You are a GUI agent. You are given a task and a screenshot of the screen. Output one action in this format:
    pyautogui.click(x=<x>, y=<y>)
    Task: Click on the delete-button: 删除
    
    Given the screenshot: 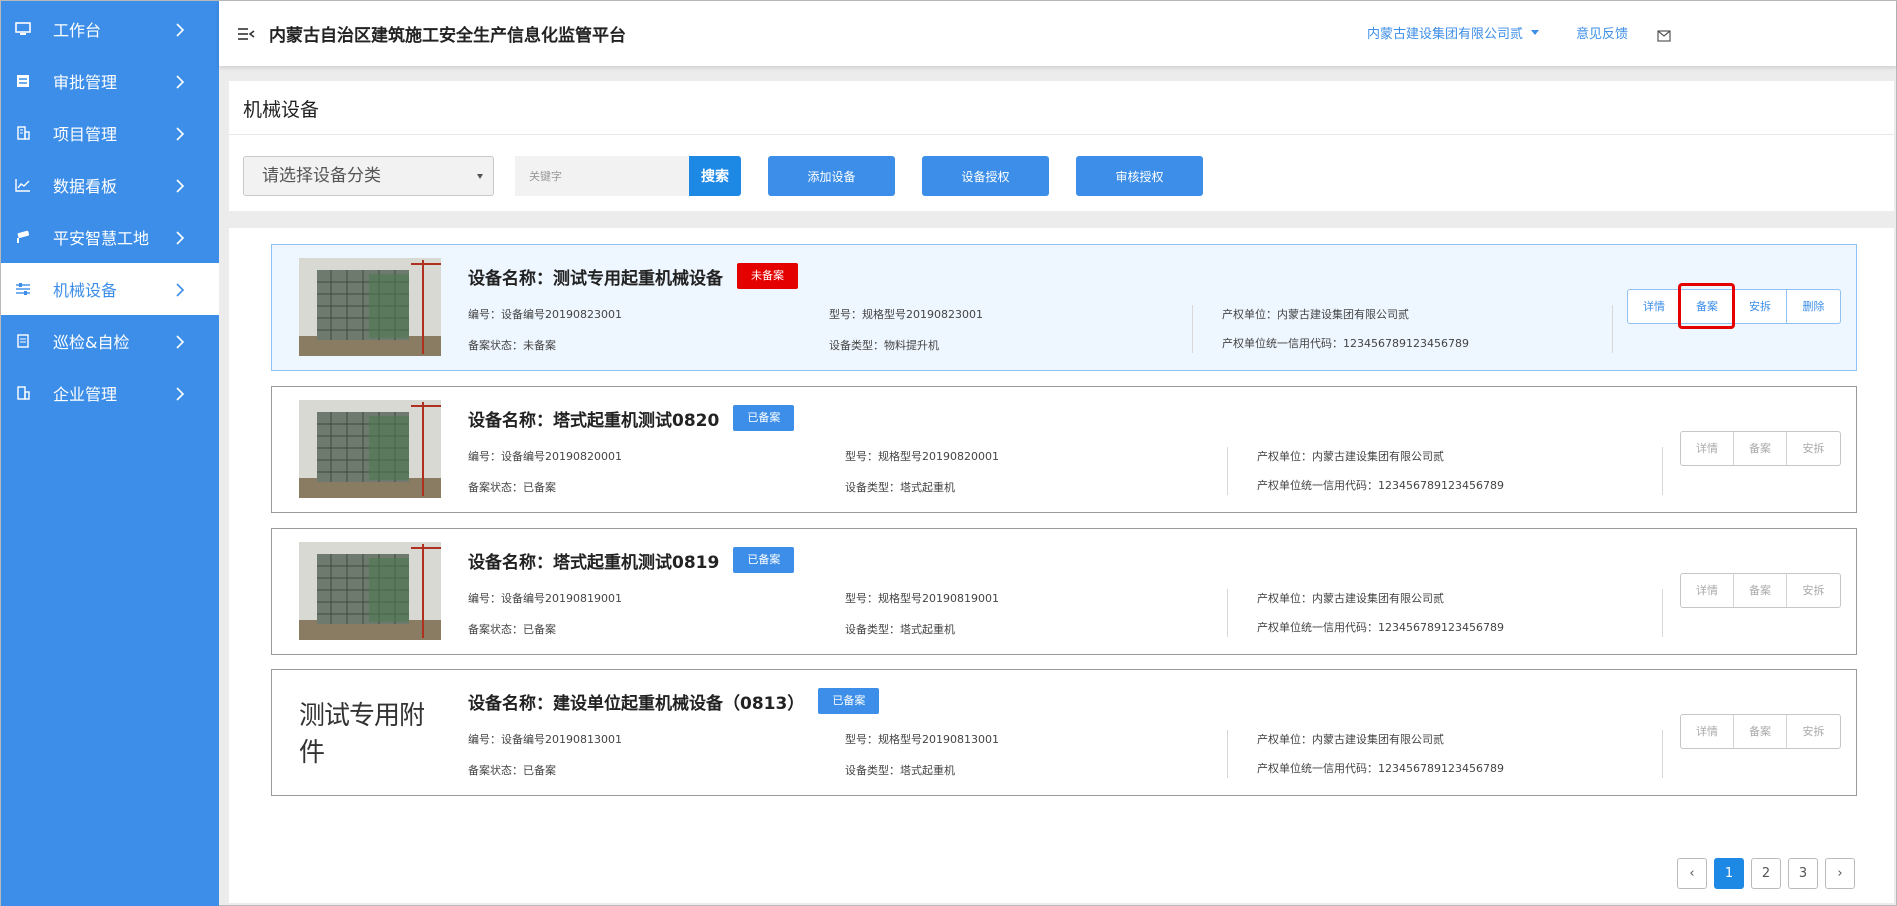 What is the action you would take?
    pyautogui.click(x=1813, y=306)
    